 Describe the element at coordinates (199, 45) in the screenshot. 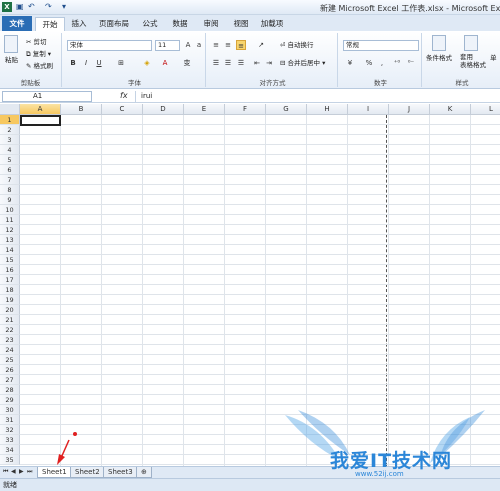

I see `shrink-font-icon: a` at that location.